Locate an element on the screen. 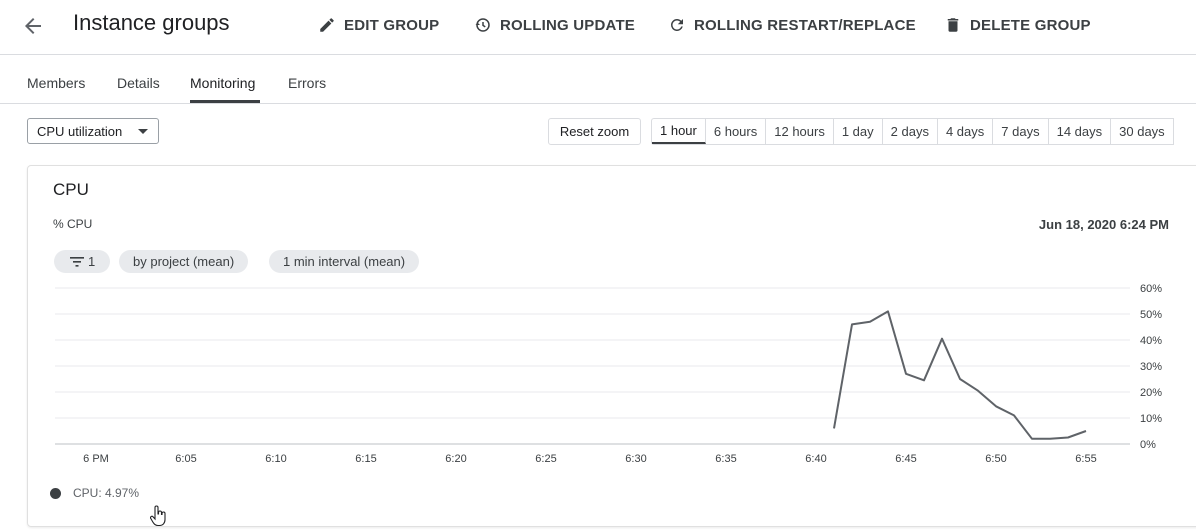 The width and height of the screenshot is (1196, 531). y-tick-label: 10% is located at coordinates (1151, 419).